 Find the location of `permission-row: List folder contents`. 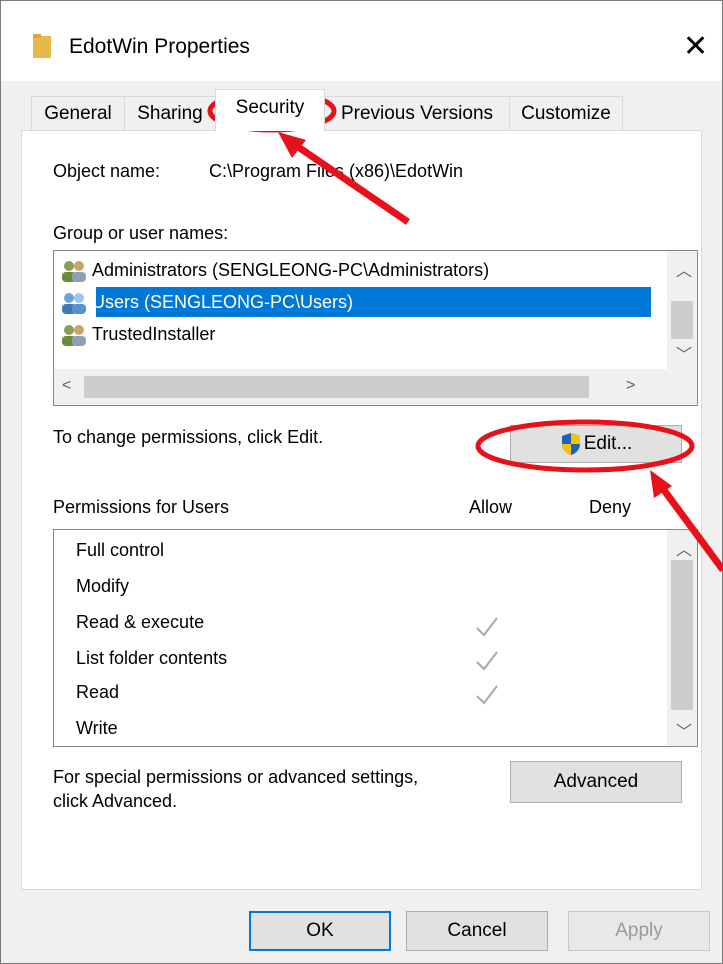

permission-row: List folder contents is located at coordinates (152, 658).